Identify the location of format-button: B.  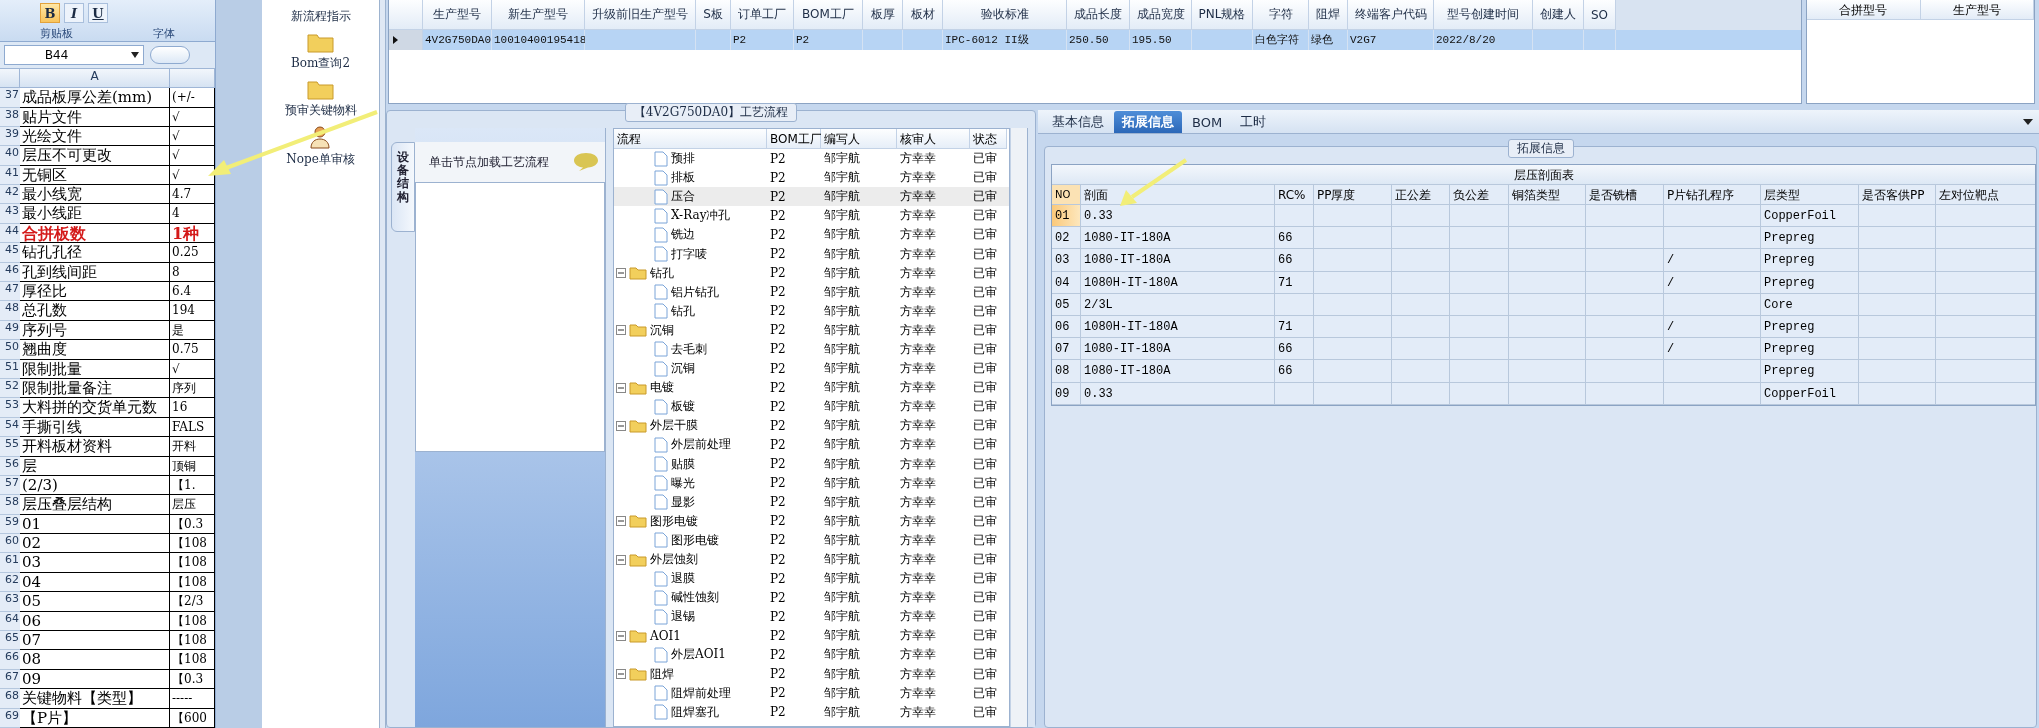
(50, 13).